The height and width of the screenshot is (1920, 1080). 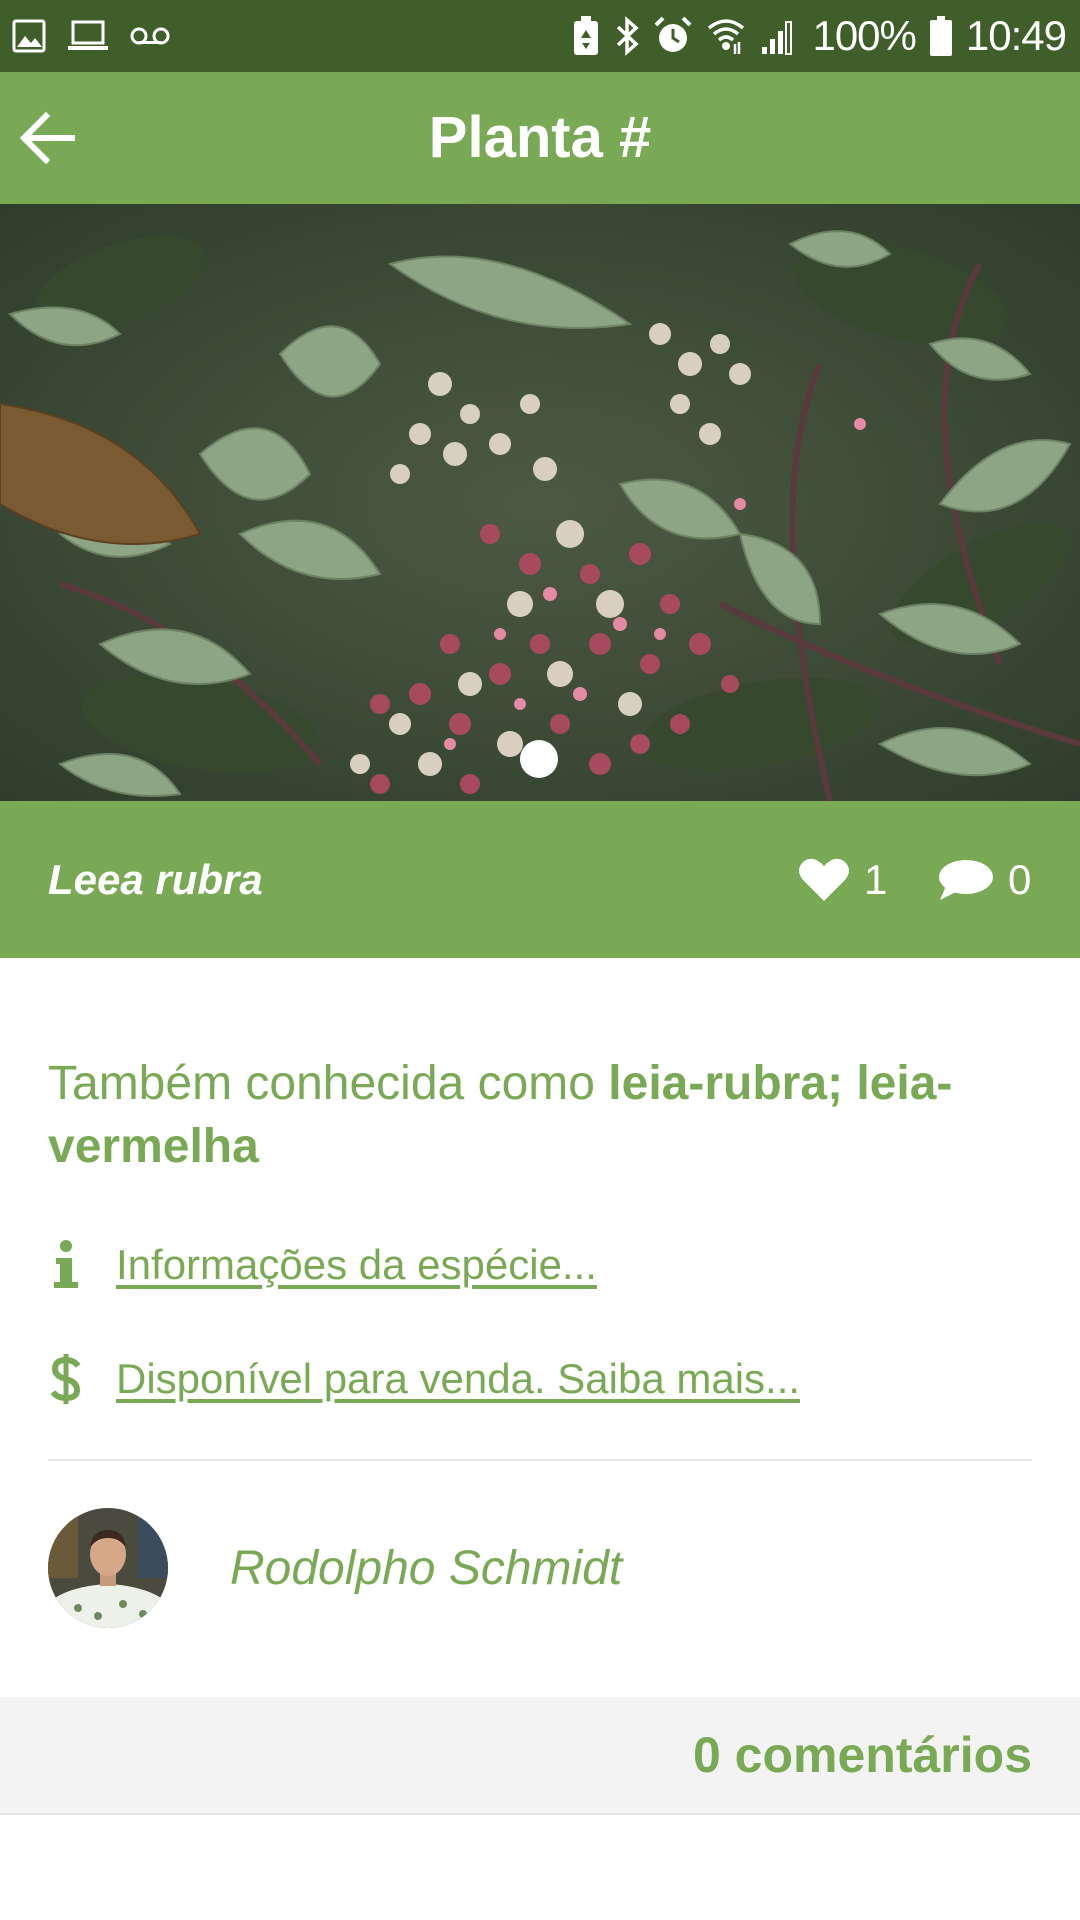 I want to click on heart-icon, so click(x=824, y=879).